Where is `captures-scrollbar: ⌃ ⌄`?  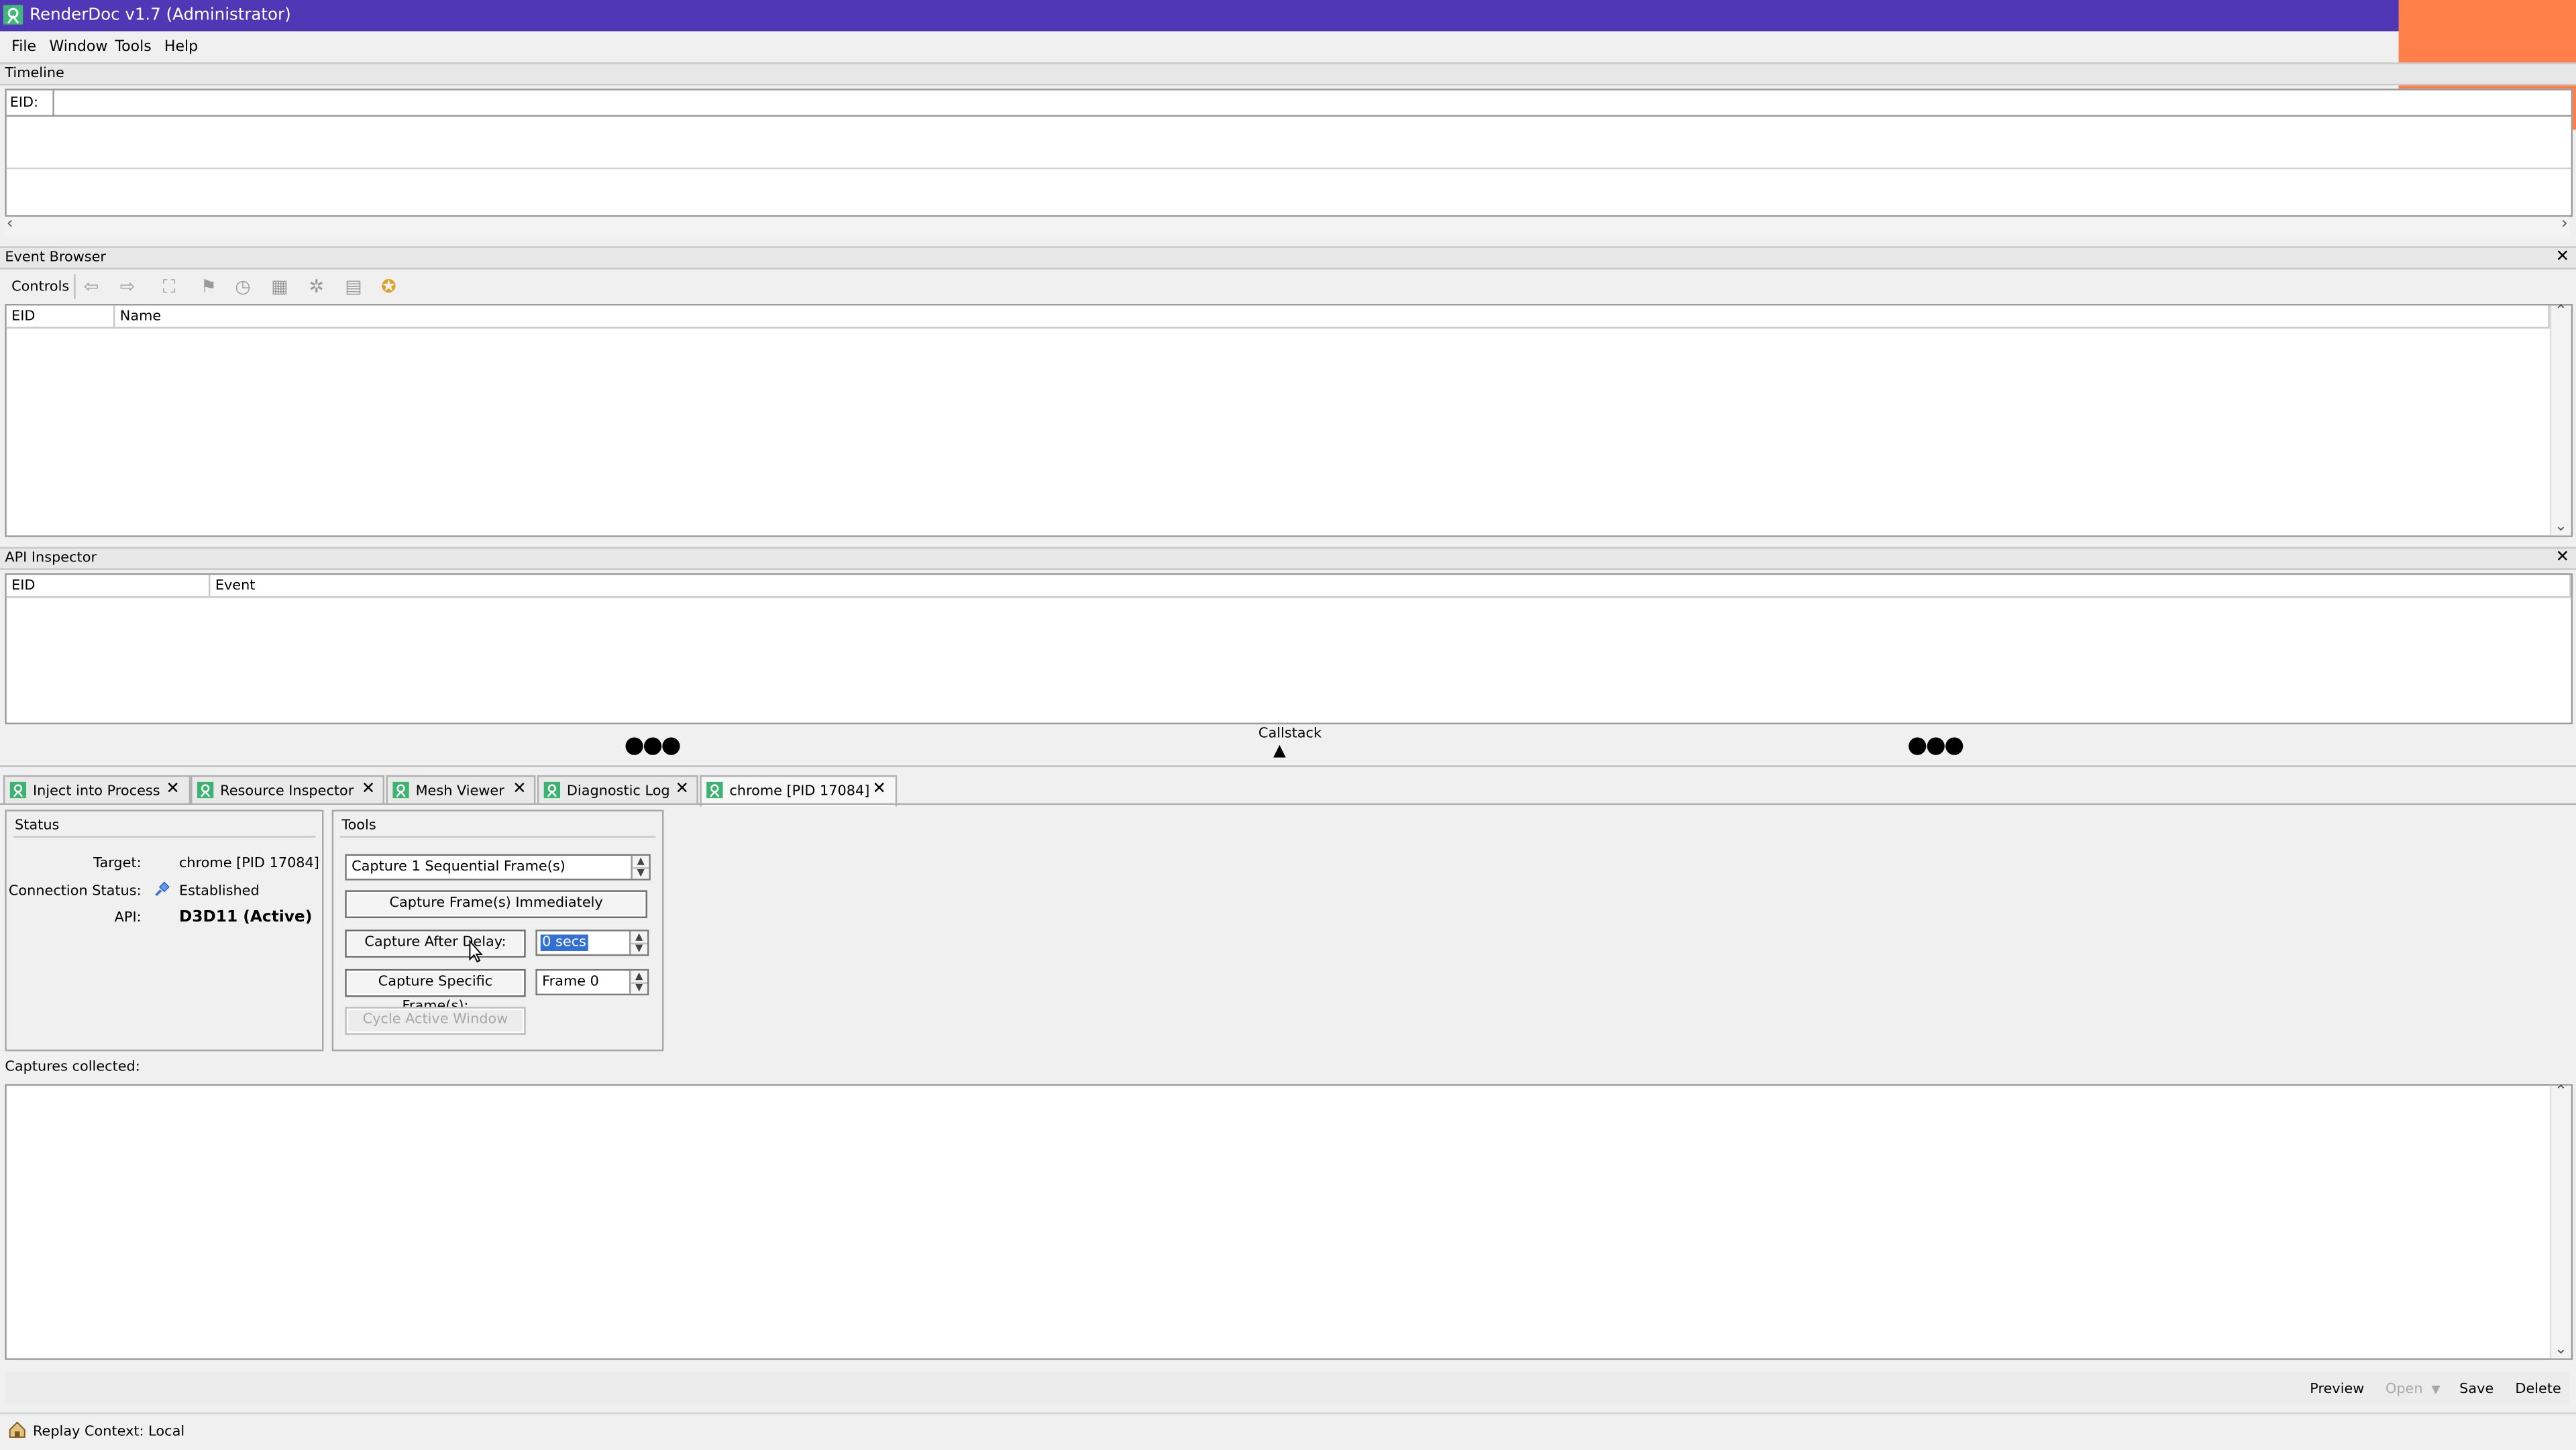
captures-scrollbar: ⌃ ⌄ is located at coordinates (2560, 1221).